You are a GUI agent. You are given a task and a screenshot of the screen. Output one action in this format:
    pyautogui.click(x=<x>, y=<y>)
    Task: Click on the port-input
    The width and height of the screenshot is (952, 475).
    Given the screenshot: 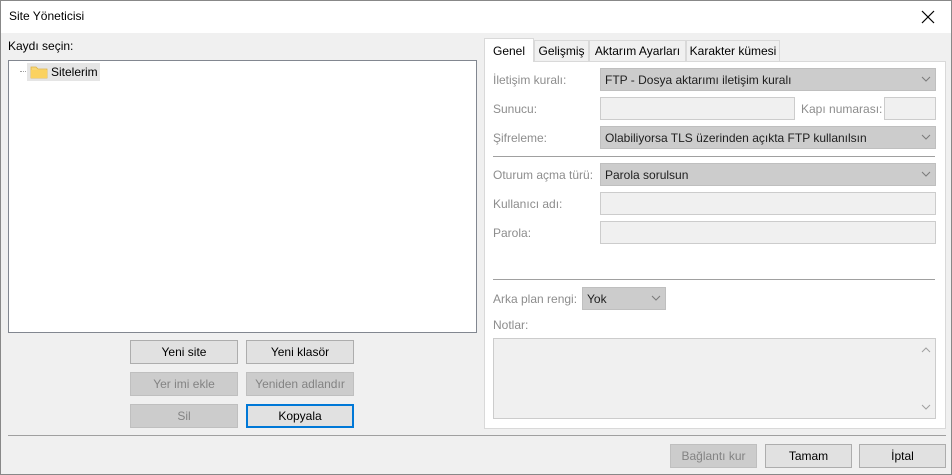 What is the action you would take?
    pyautogui.click(x=910, y=108)
    